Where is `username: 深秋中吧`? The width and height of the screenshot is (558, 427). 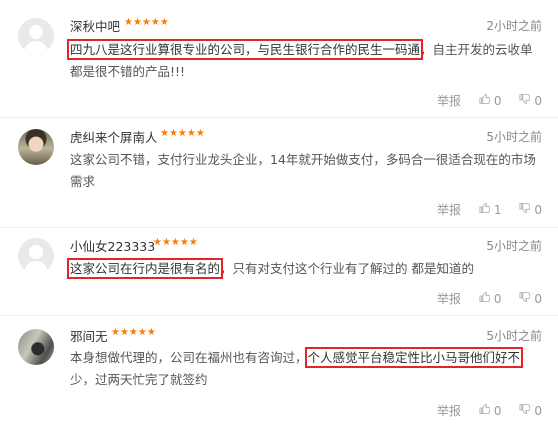 username: 深秋中吧 is located at coordinates (95, 25).